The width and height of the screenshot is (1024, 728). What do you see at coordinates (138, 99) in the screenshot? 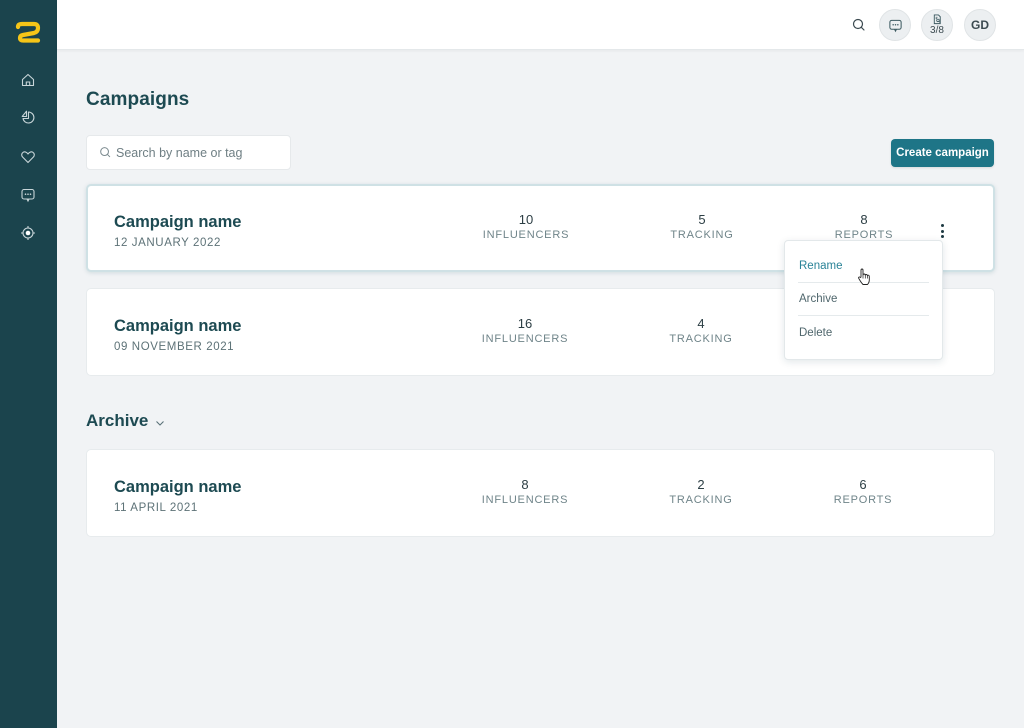
I see `page-title: Campaigns` at bounding box center [138, 99].